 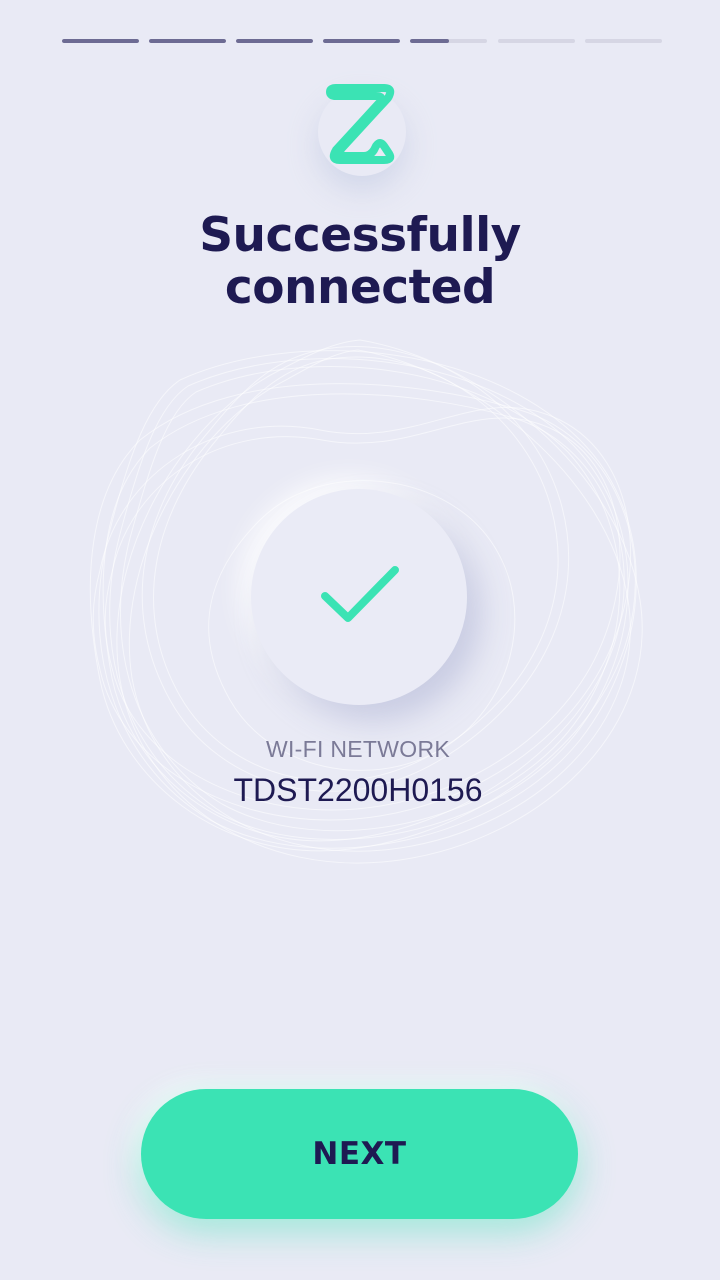 I want to click on title-line-2: connected, so click(x=360, y=287).